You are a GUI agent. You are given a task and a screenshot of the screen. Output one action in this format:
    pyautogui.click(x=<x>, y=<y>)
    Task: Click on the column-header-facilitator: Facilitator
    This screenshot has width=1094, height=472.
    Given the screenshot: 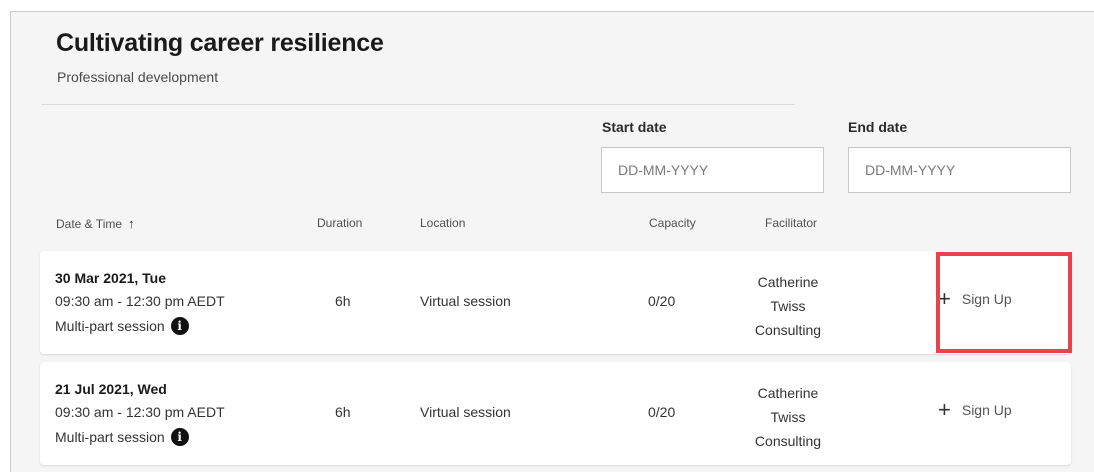 What is the action you would take?
    pyautogui.click(x=791, y=223)
    